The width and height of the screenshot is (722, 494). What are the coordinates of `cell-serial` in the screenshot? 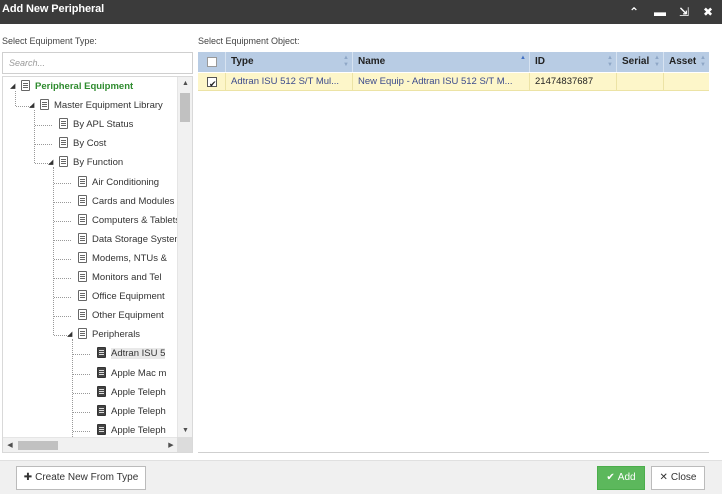 It's located at (640, 82).